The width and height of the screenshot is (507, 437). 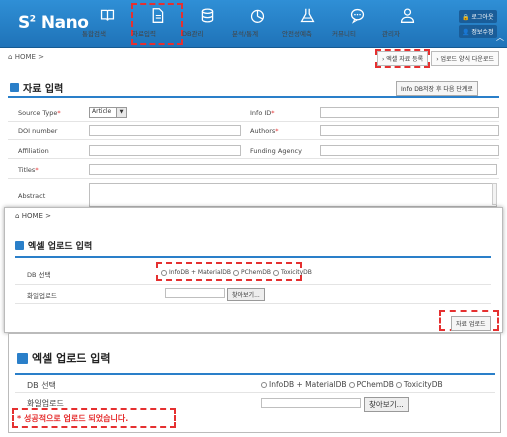 What do you see at coordinates (500, 37) in the screenshot?
I see `collapse-icon: ︿` at bounding box center [500, 37].